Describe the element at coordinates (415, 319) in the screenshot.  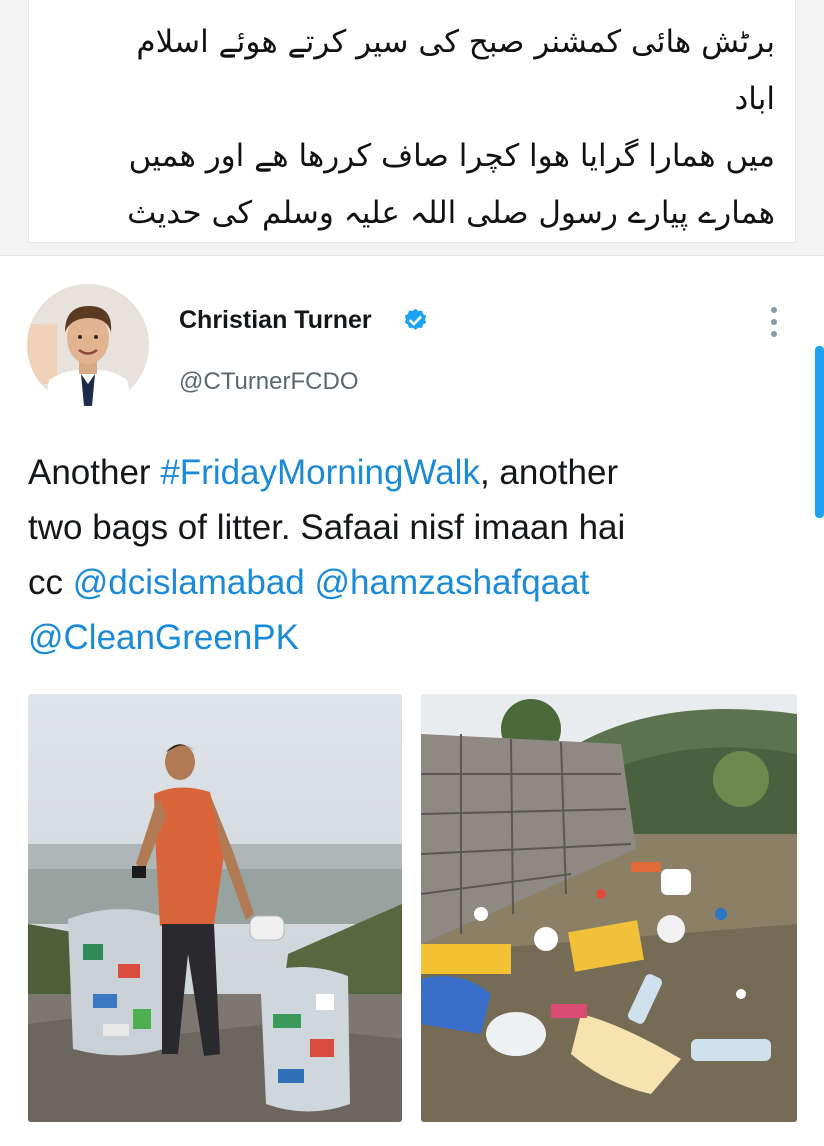
I see `verified-badge-icon` at that location.